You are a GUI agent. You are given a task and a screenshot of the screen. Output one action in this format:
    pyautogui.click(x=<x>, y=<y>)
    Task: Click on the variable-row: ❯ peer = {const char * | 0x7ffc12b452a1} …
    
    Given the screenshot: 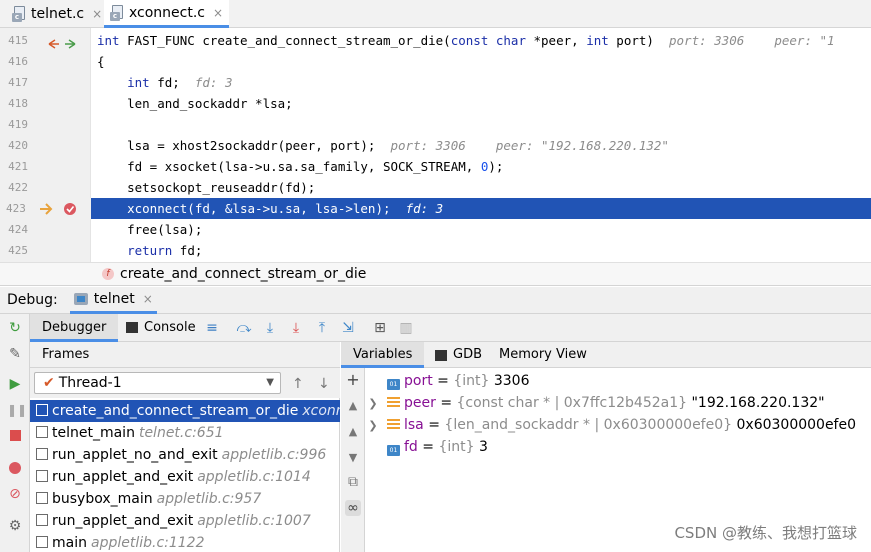 What is the action you would take?
    pyautogui.click(x=595, y=403)
    